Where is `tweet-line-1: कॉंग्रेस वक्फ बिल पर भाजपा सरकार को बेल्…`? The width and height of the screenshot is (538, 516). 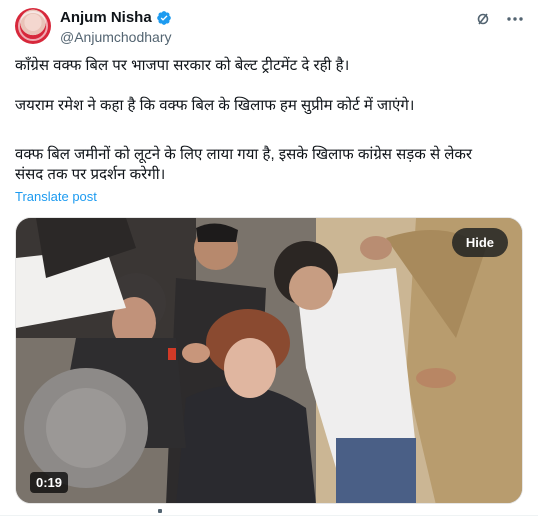
tweet-line-1: कॉंग्रेस वक्फ बिल पर भाजपा सरकार को बेल्… is located at coordinates (182, 65).